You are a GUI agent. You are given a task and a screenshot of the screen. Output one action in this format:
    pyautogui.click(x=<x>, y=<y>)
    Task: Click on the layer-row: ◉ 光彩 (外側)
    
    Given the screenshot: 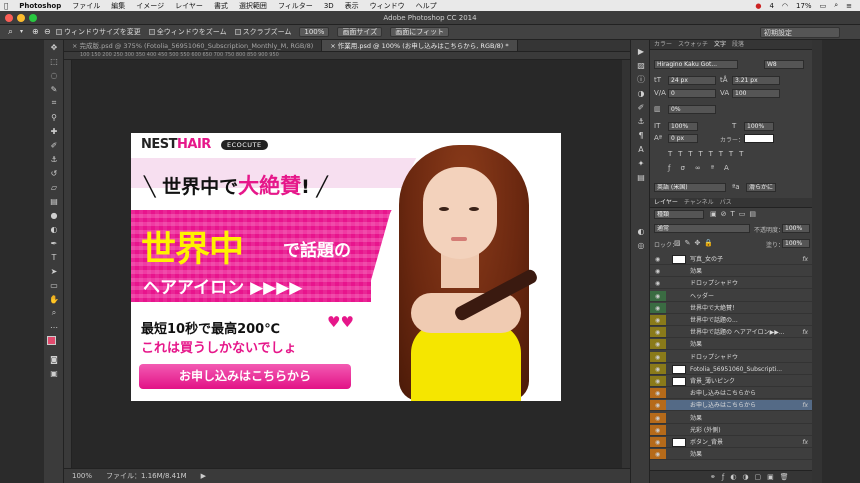 What is the action you would take?
    pyautogui.click(x=731, y=430)
    